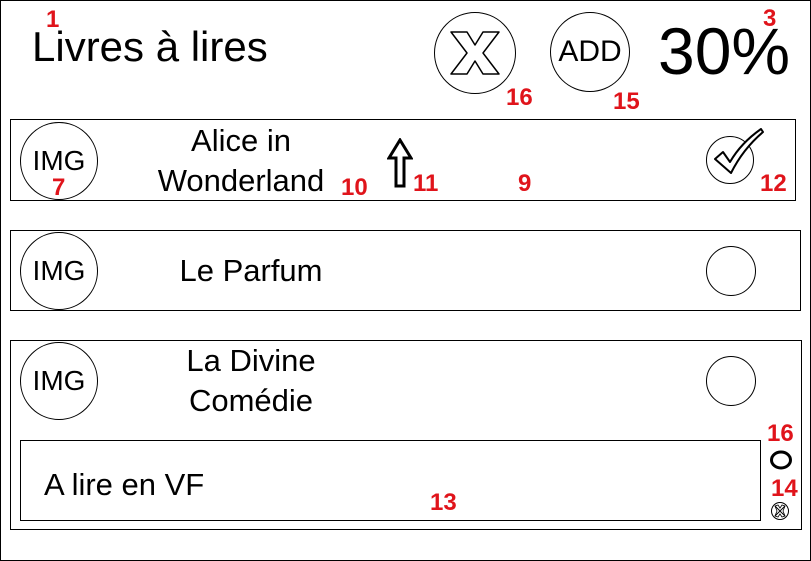 Image resolution: width=811 pixels, height=561 pixels. Describe the element at coordinates (390, 480) in the screenshot. I see `book-note-field: A lire en VF` at that location.